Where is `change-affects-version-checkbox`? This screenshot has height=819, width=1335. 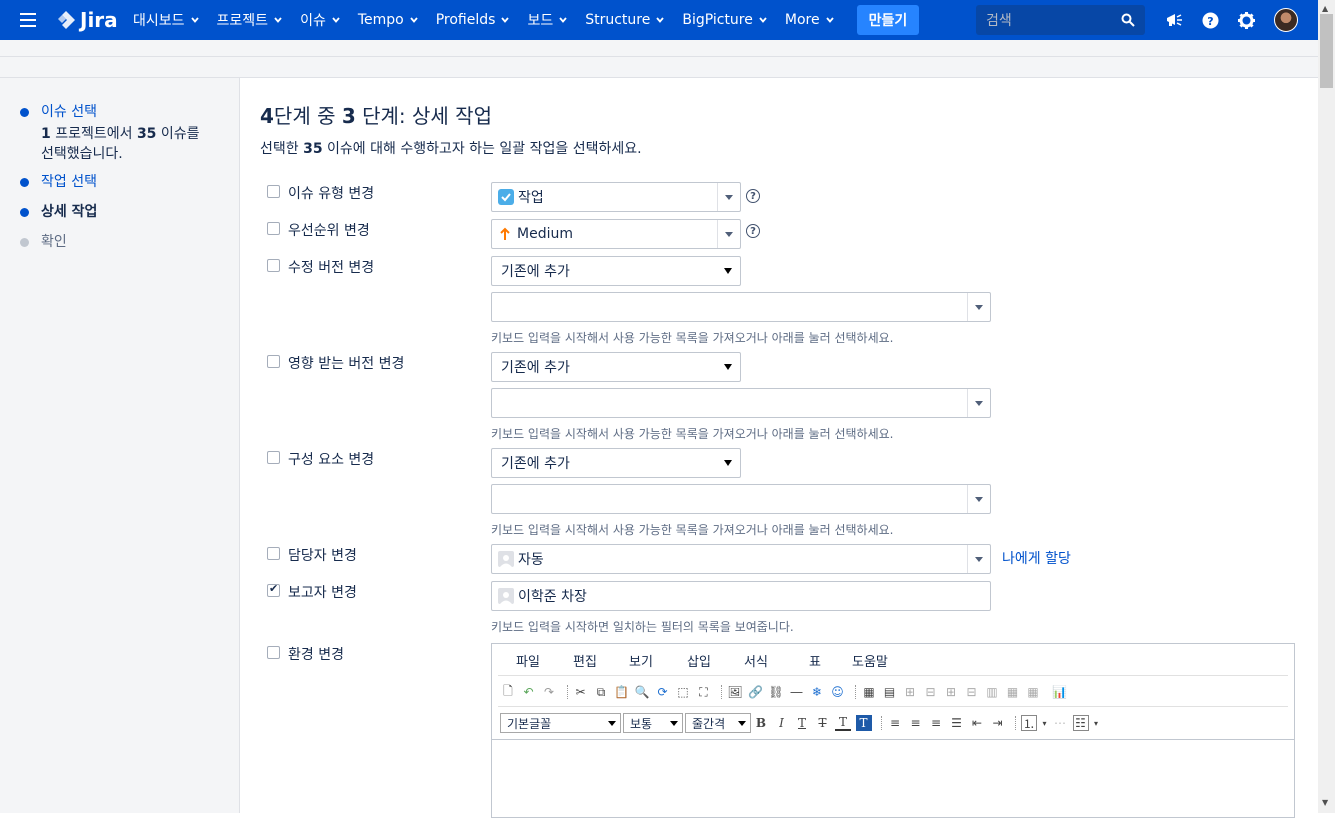 change-affects-version-checkbox is located at coordinates (273, 361).